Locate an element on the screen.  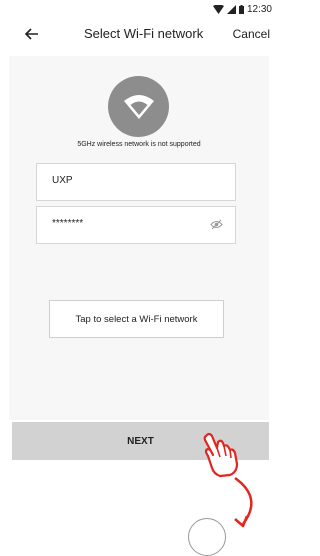
arrow-left-icon is located at coordinates (32, 34).